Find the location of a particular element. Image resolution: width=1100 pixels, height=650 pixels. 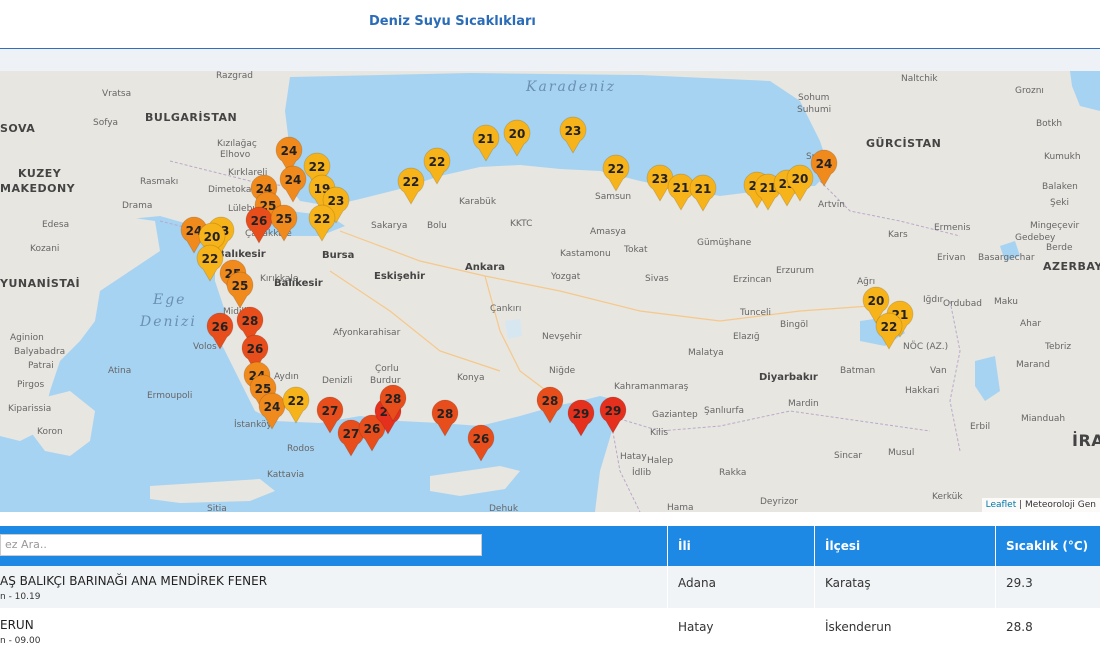

city-label: Sivas is located at coordinates (657, 279).